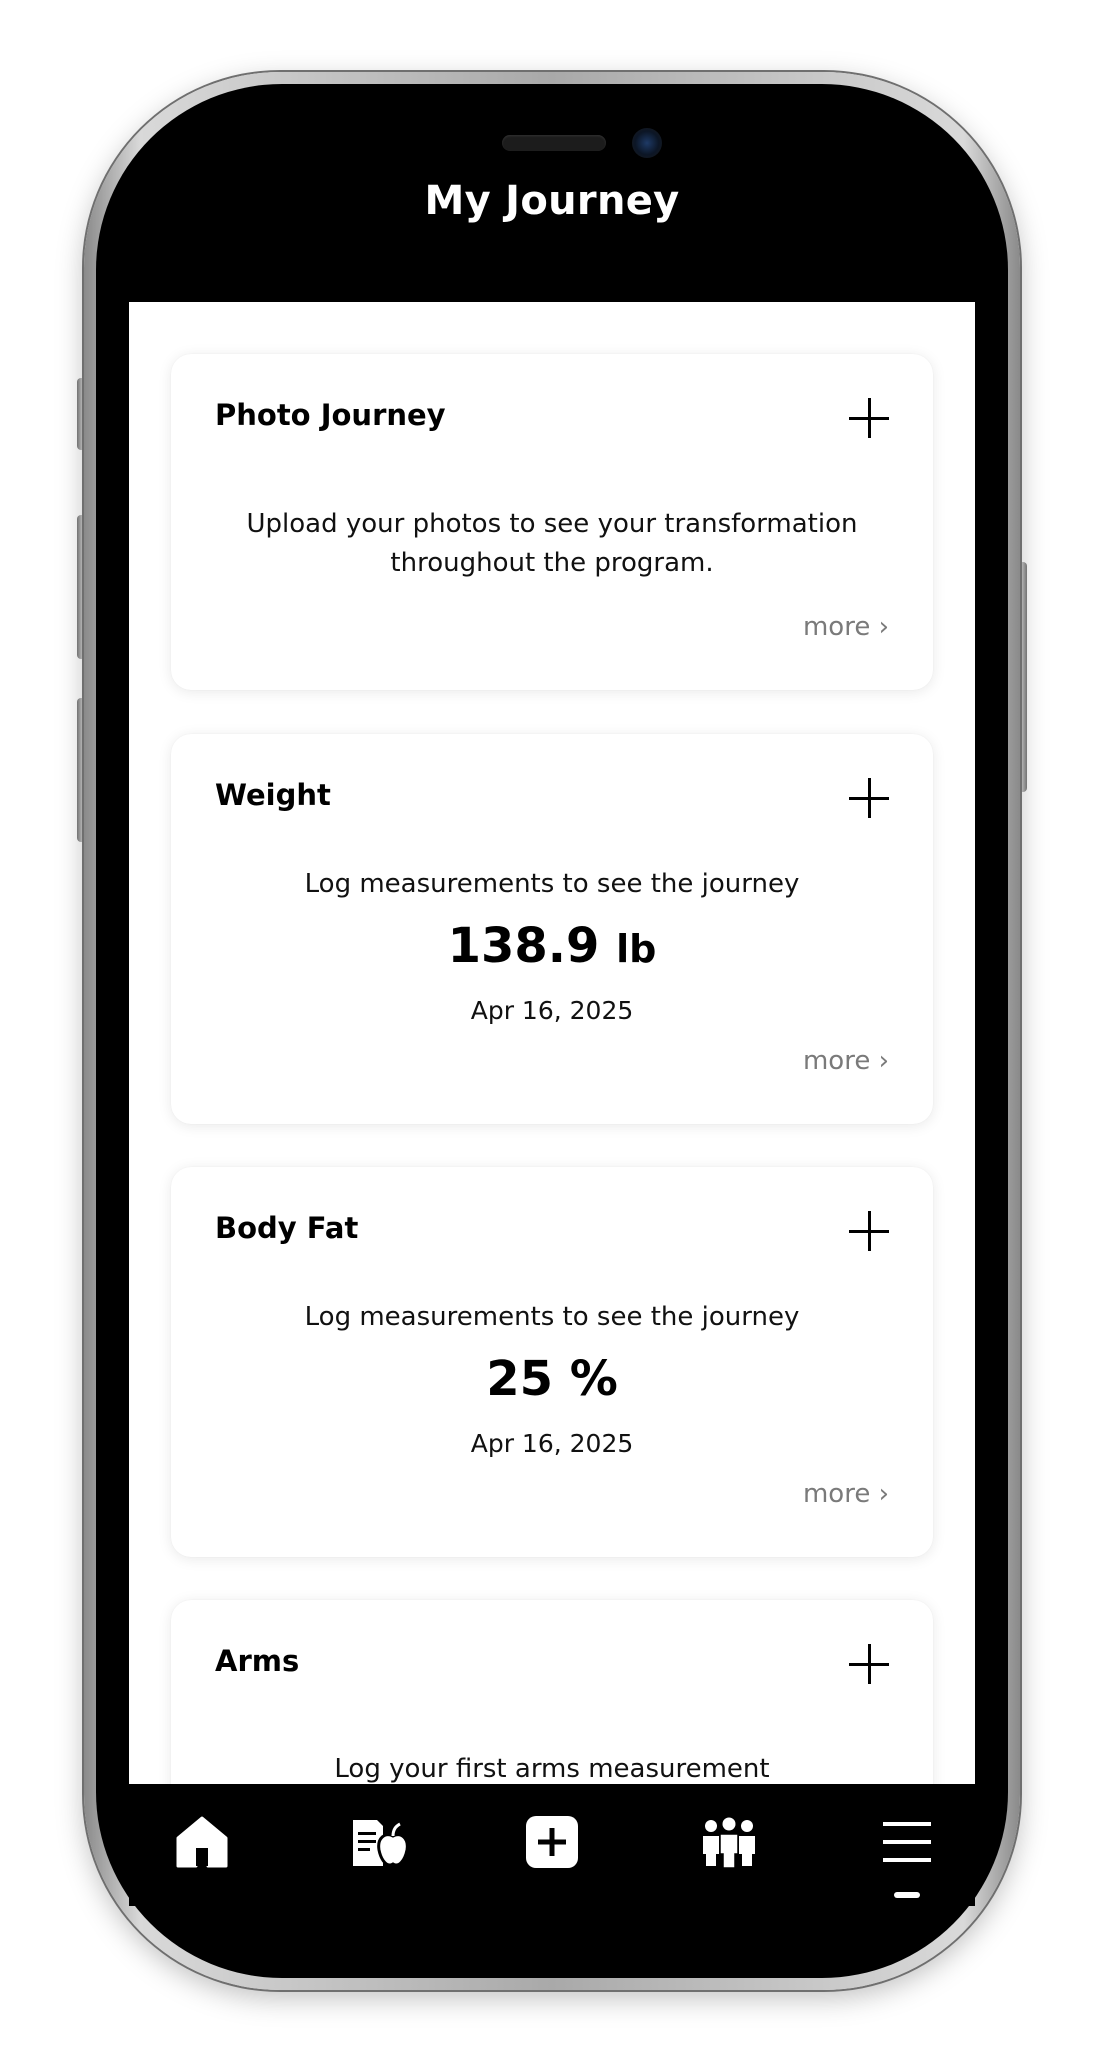 This screenshot has width=1104, height=2062. I want to click on nav-home, so click(202, 1842).